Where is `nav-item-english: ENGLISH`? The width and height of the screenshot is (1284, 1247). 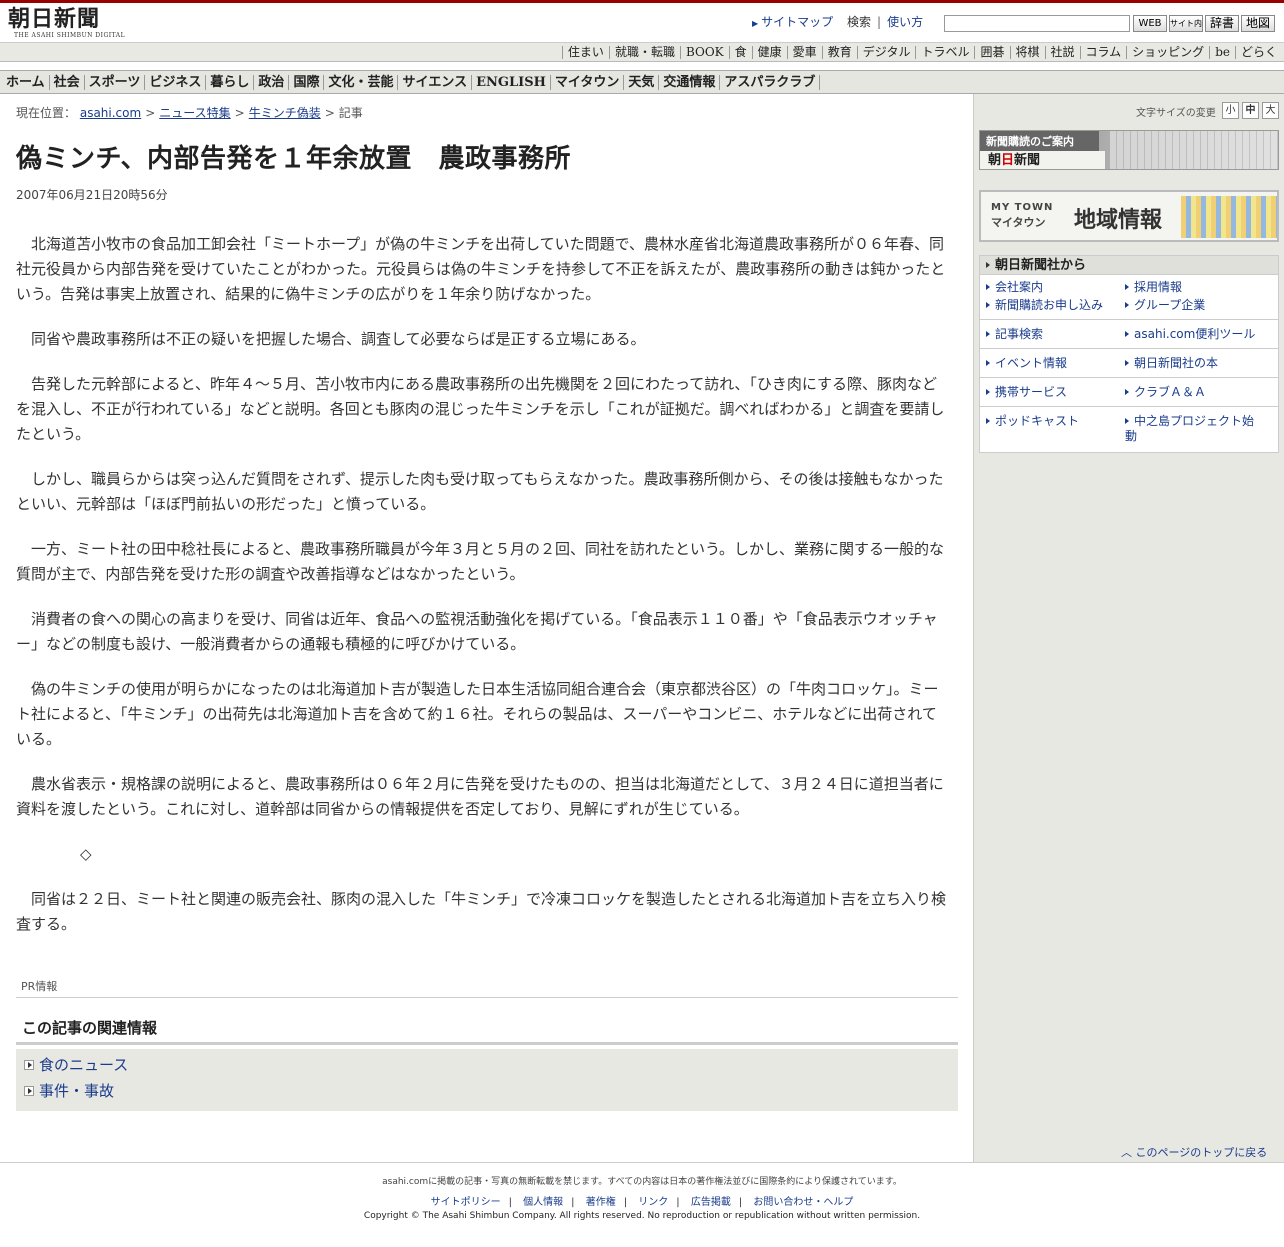 nav-item-english: ENGLISH is located at coordinates (511, 82).